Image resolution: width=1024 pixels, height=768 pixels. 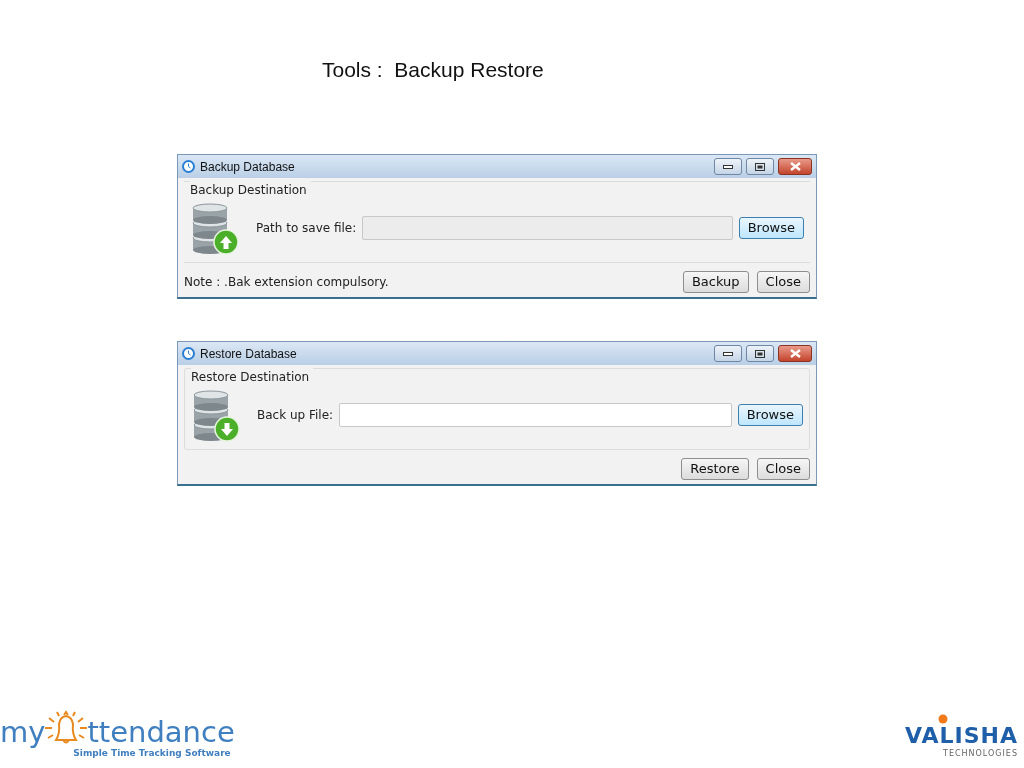 What do you see at coordinates (286, 282) in the screenshot?
I see `note-text: Note : .Bak extension compulsory.` at bounding box center [286, 282].